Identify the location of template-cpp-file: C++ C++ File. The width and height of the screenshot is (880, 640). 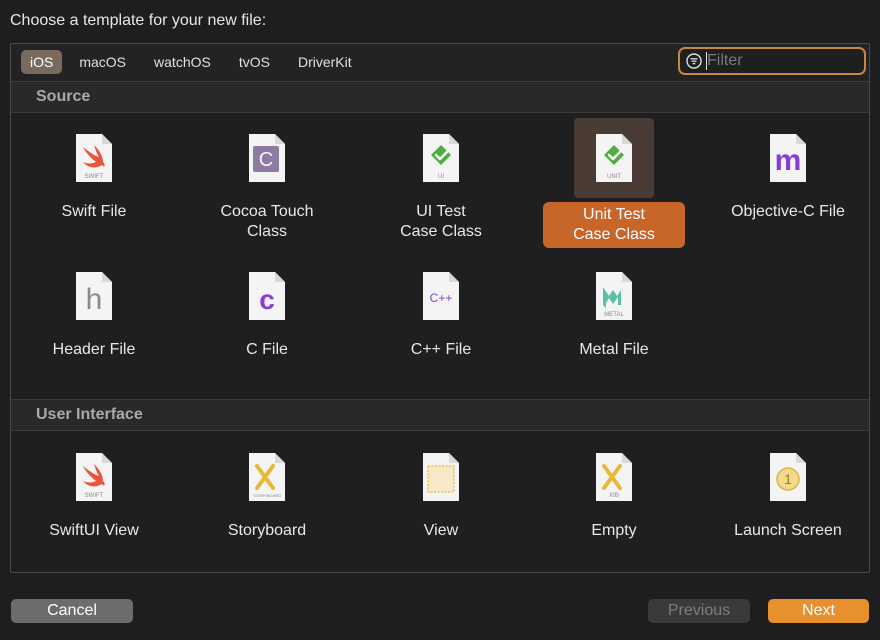
(441, 308).